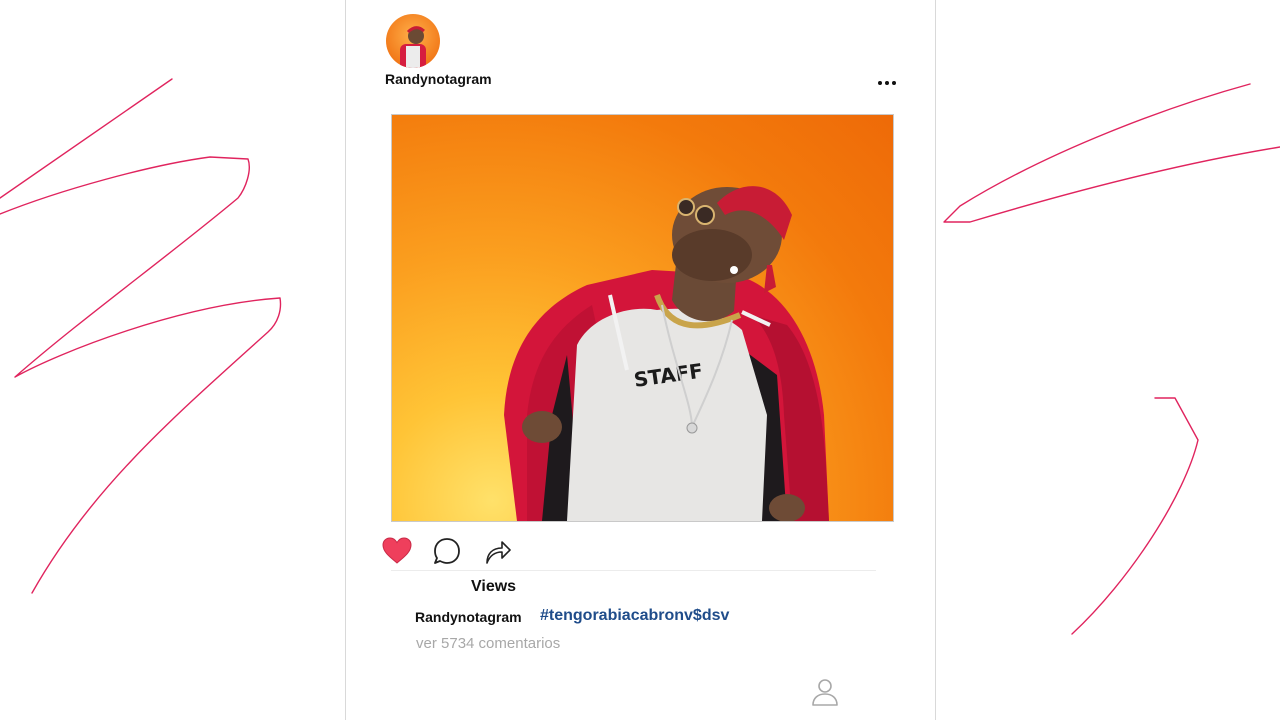 The height and width of the screenshot is (720, 1280). What do you see at coordinates (633, 570) in the screenshot?
I see `actions-divider` at bounding box center [633, 570].